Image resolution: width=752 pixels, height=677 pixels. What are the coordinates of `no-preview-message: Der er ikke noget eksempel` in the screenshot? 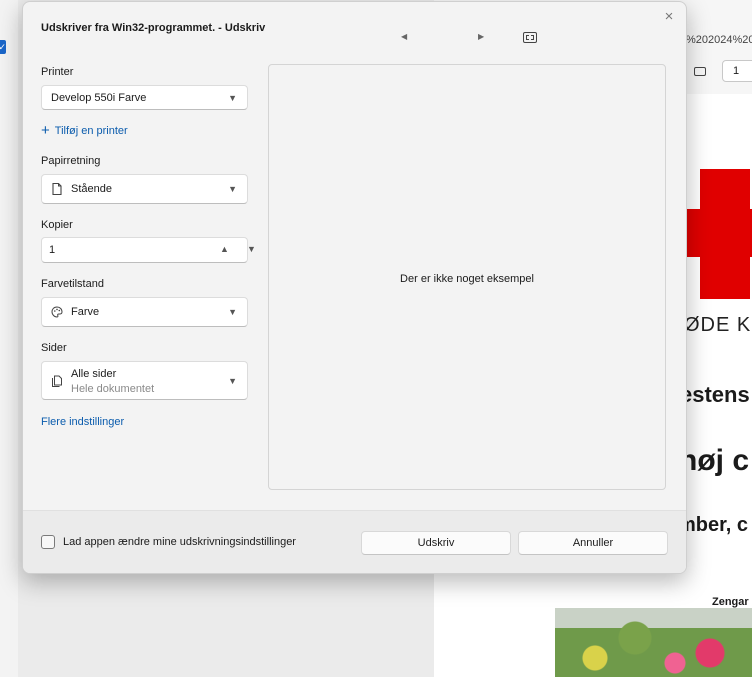 It's located at (467, 279).